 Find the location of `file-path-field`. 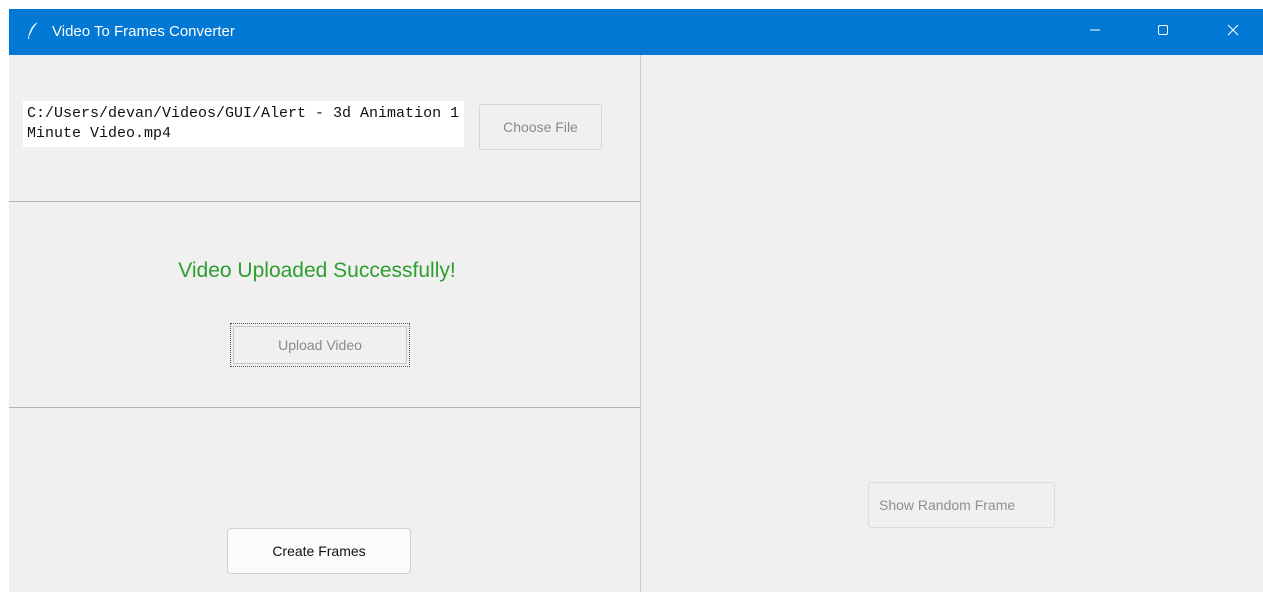

file-path-field is located at coordinates (243, 124).